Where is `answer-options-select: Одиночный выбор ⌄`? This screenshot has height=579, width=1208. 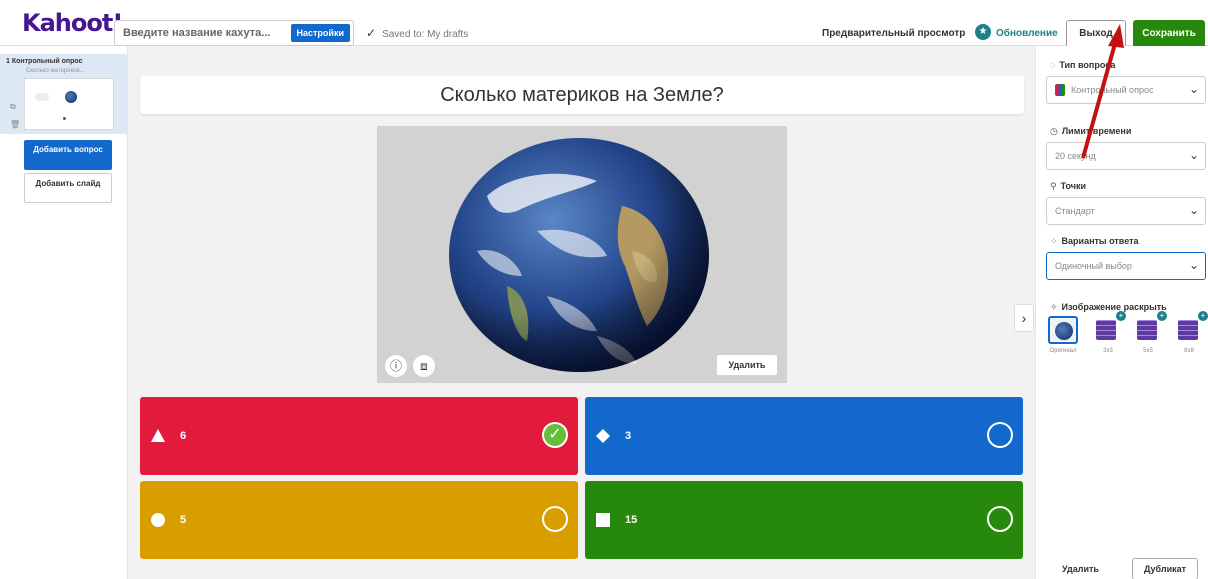
answer-options-select: Одиночный выбор ⌄ is located at coordinates (1126, 266).